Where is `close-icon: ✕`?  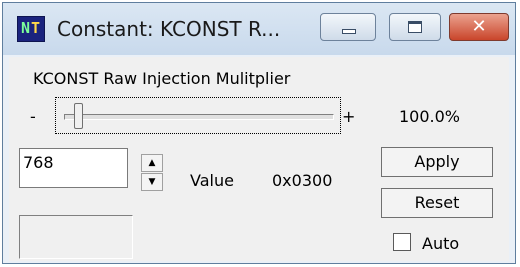
close-icon: ✕ is located at coordinates (479, 26).